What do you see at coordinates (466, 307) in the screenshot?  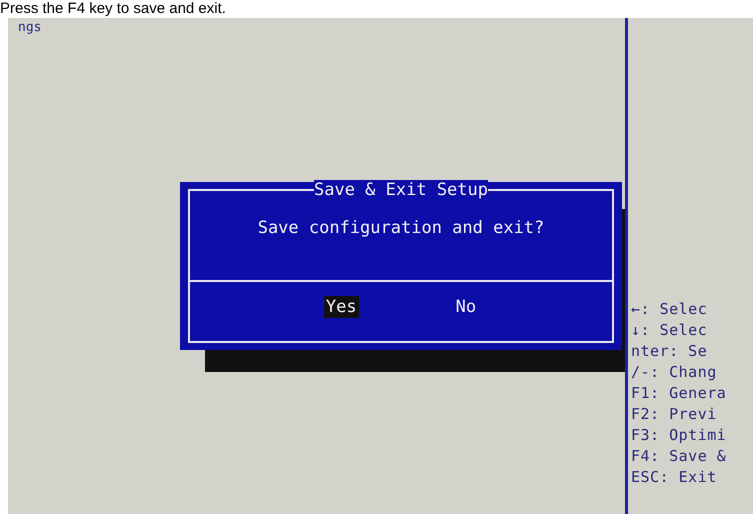 I see `dialog-option: No` at bounding box center [466, 307].